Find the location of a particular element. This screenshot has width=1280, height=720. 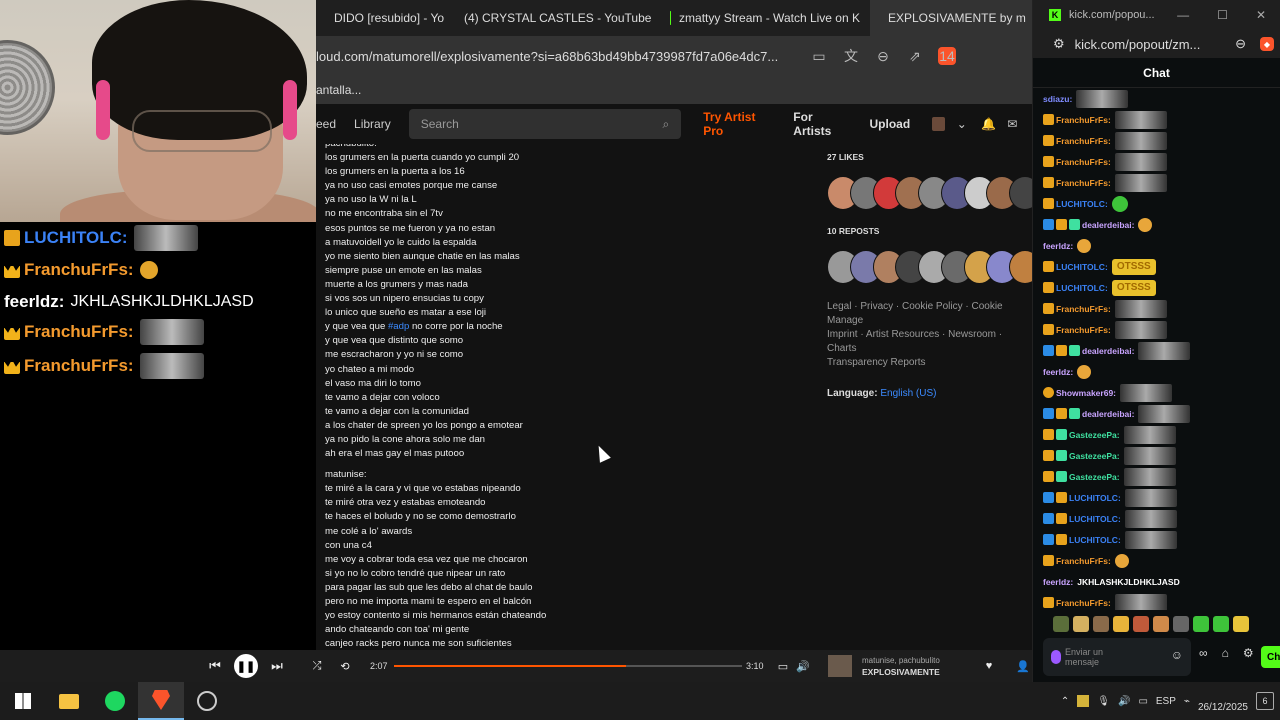

chat-username: sdiazu: is located at coordinates (1057, 99).